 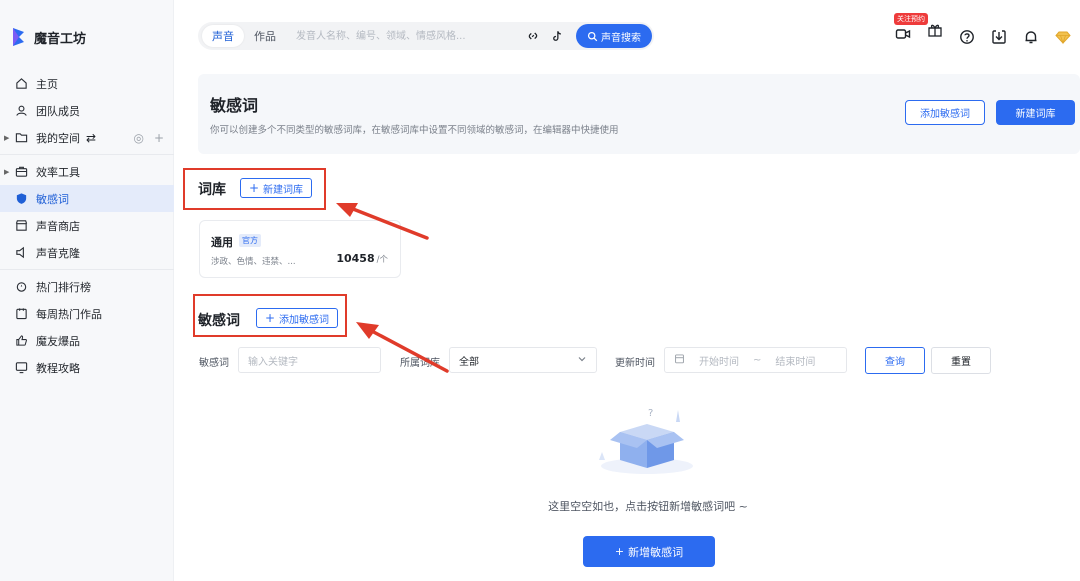 I want to click on sidebar-item-my-space: ▶ 我的空间 ⇄ ◎ +, so click(x=87, y=137).